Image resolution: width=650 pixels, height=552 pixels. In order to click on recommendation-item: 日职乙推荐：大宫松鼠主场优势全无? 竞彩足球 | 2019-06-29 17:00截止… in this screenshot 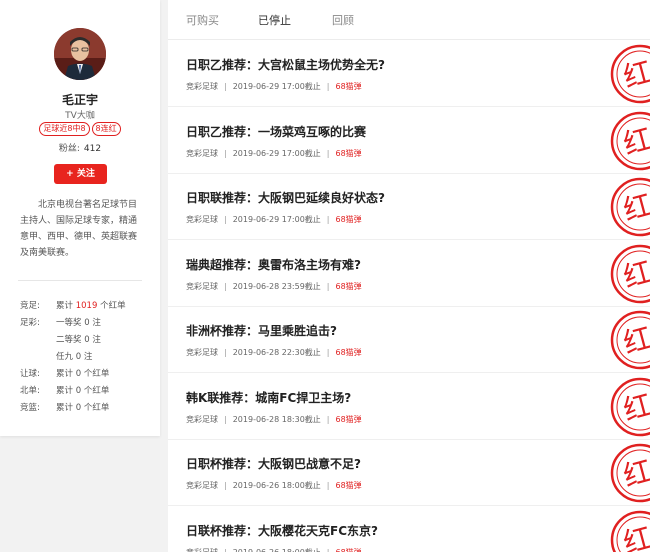, I will do `click(409, 74)`.